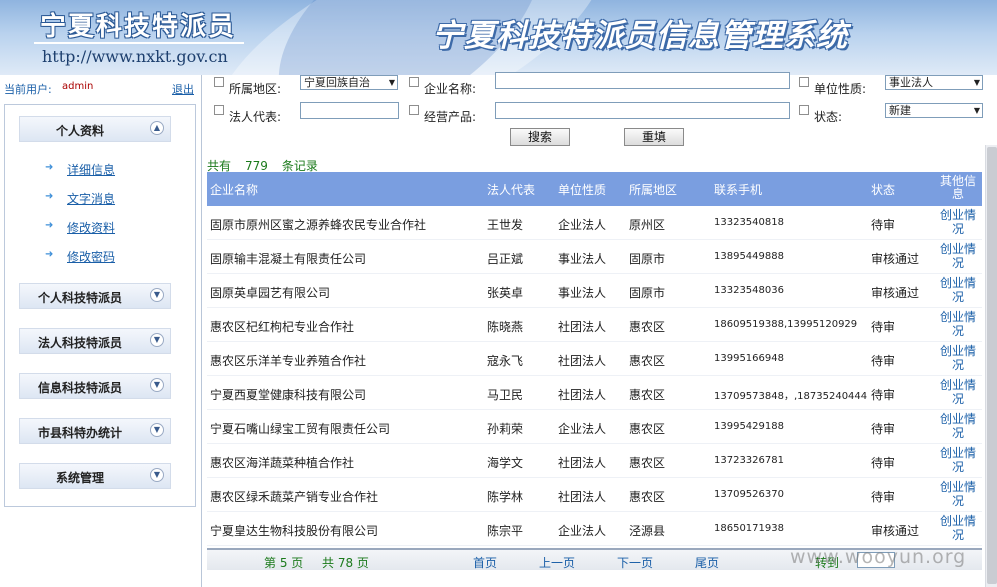 The height and width of the screenshot is (587, 997). What do you see at coordinates (749, 494) in the screenshot?
I see `cell-mobile: 13709526370` at bounding box center [749, 494].